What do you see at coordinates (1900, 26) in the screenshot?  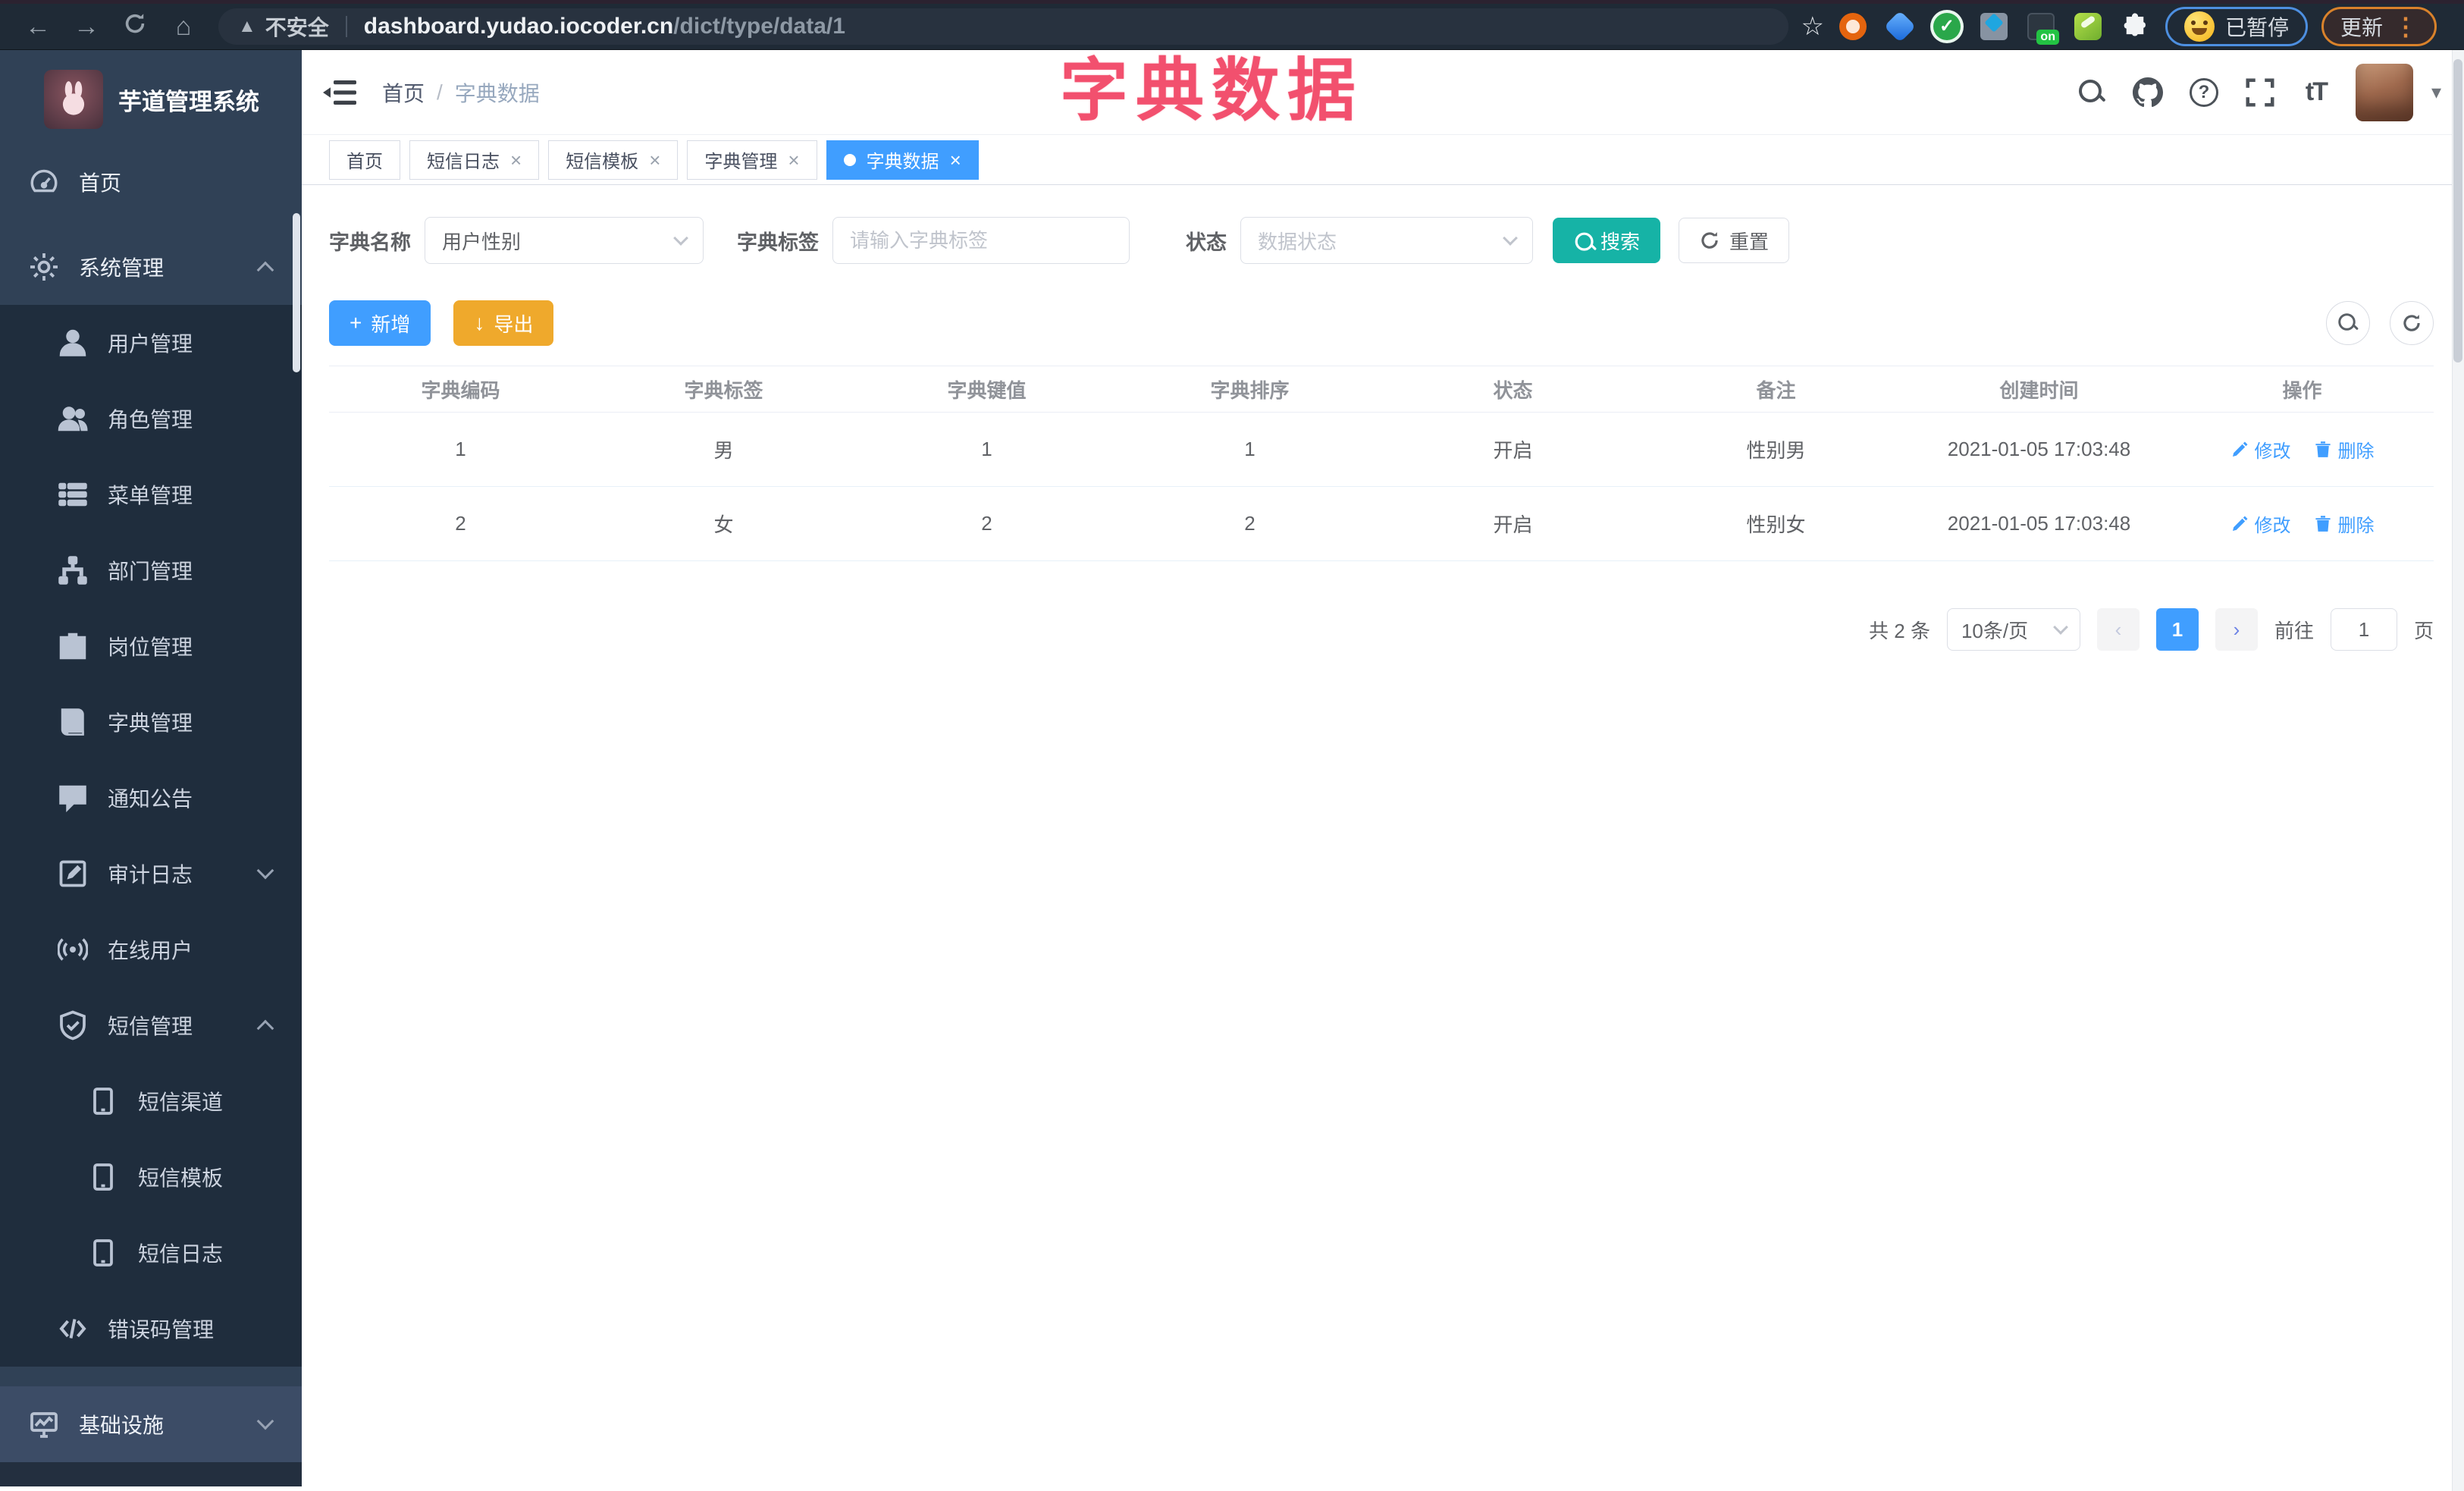 I see `extension-blue-gem-icon` at bounding box center [1900, 26].